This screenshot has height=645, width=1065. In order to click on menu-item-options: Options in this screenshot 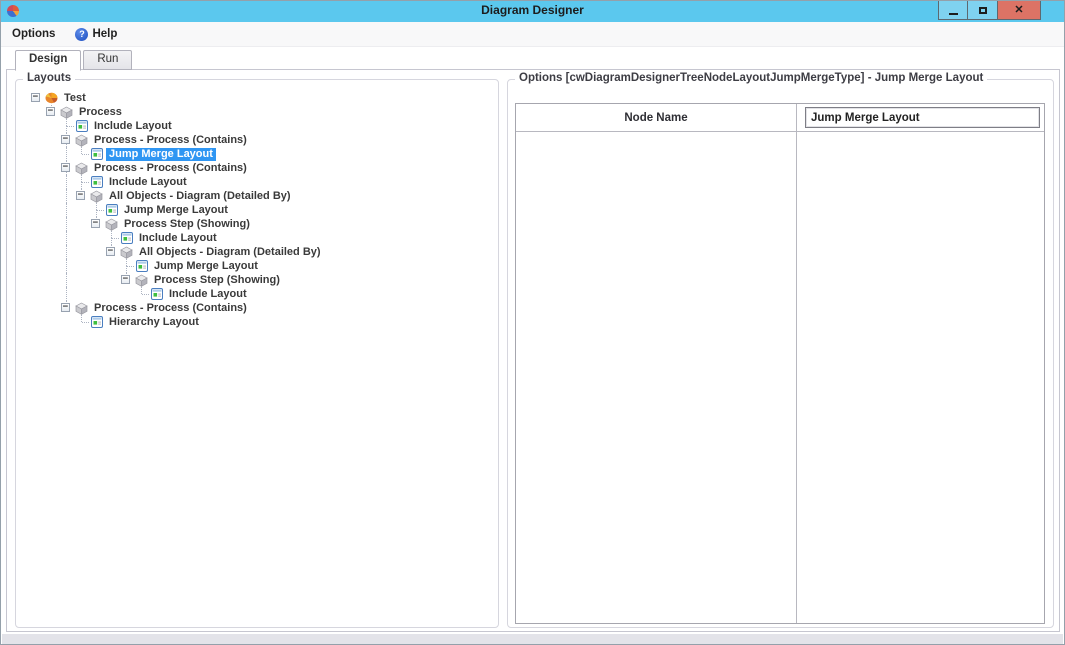, I will do `click(33, 34)`.